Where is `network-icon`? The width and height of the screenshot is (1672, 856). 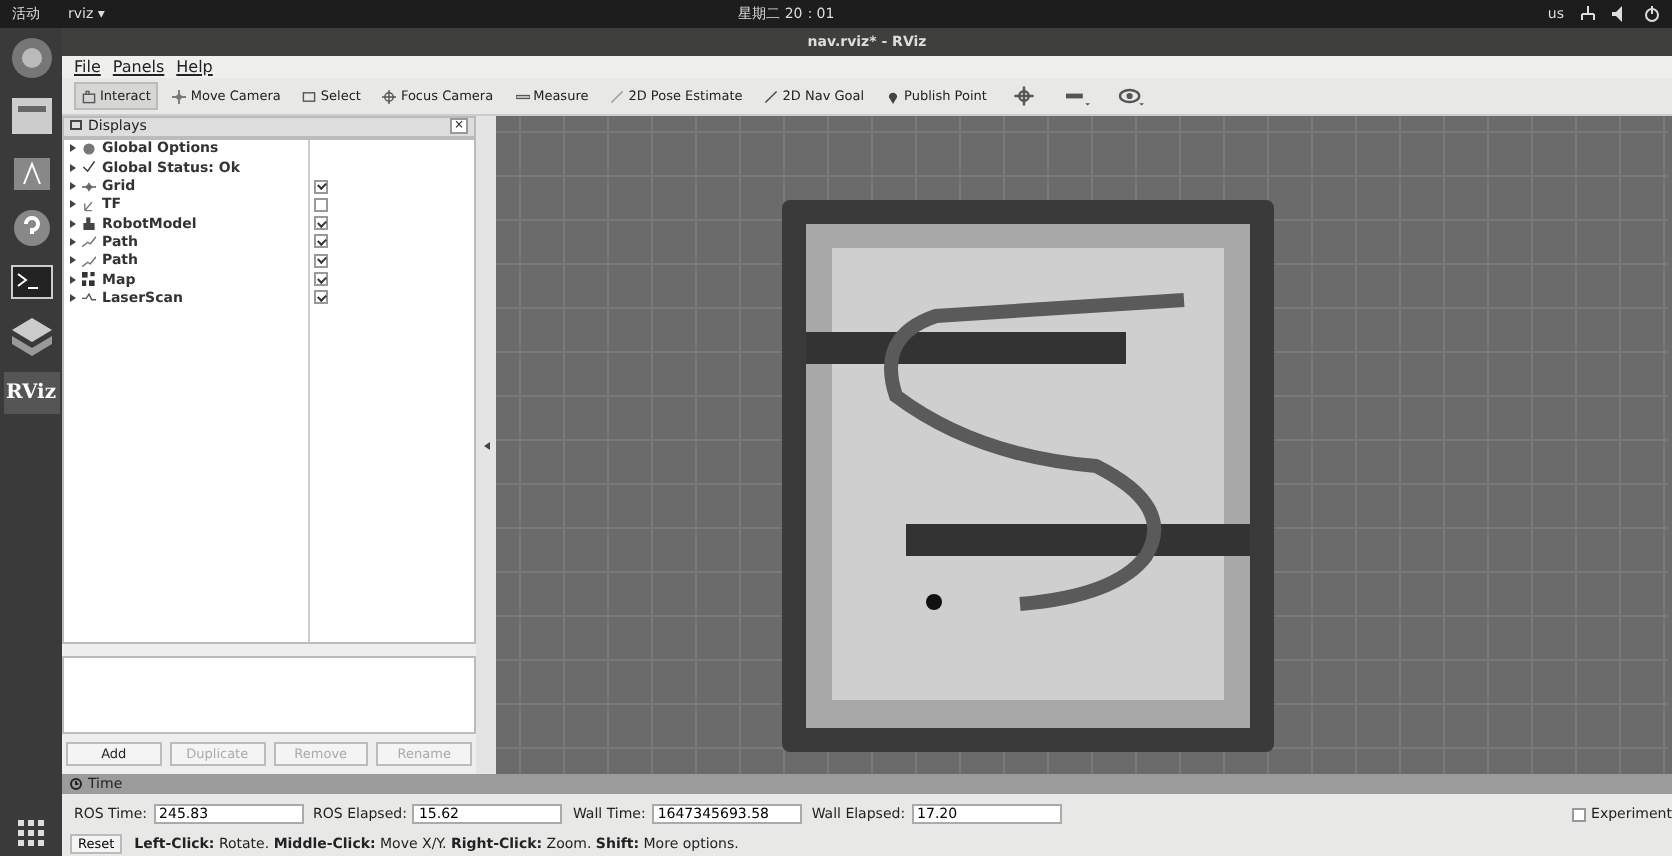
network-icon is located at coordinates (1588, 14).